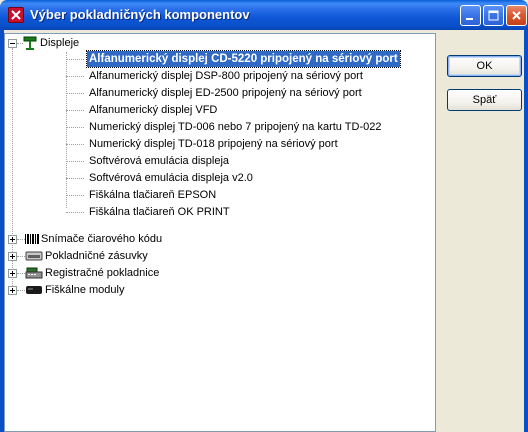 This screenshot has width=528, height=432. Describe the element at coordinates (12, 239) in the screenshot. I see `tree-expander-barcode` at that location.